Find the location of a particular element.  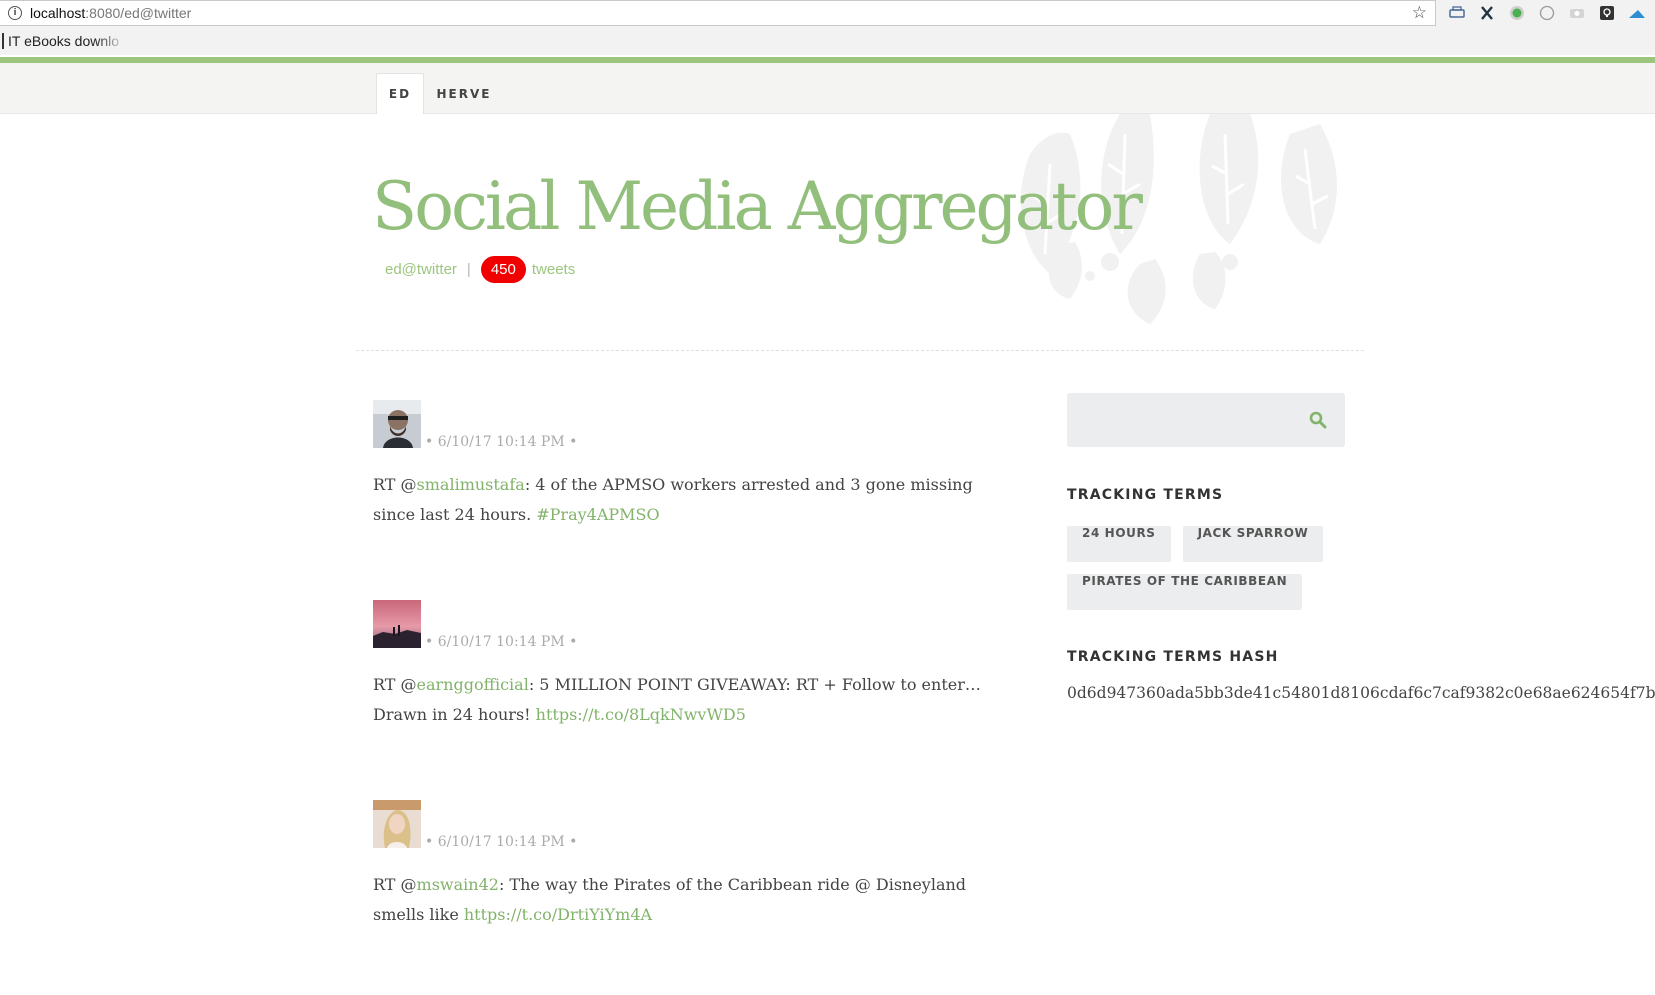

tracking-term-tag: 24 HOURS is located at coordinates (1119, 544).